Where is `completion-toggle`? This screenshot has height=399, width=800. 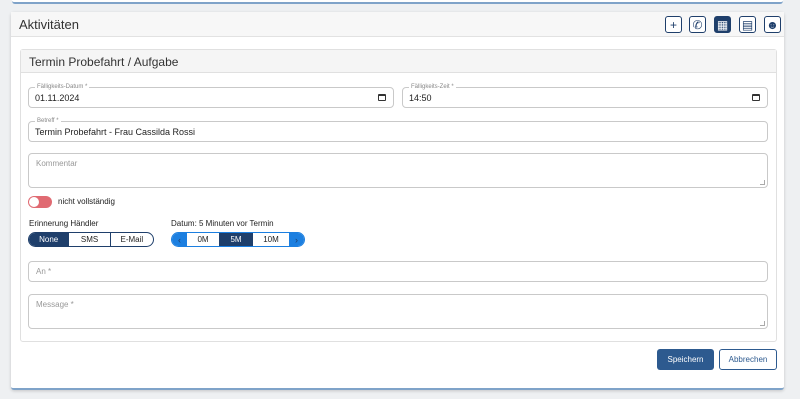 completion-toggle is located at coordinates (40, 202).